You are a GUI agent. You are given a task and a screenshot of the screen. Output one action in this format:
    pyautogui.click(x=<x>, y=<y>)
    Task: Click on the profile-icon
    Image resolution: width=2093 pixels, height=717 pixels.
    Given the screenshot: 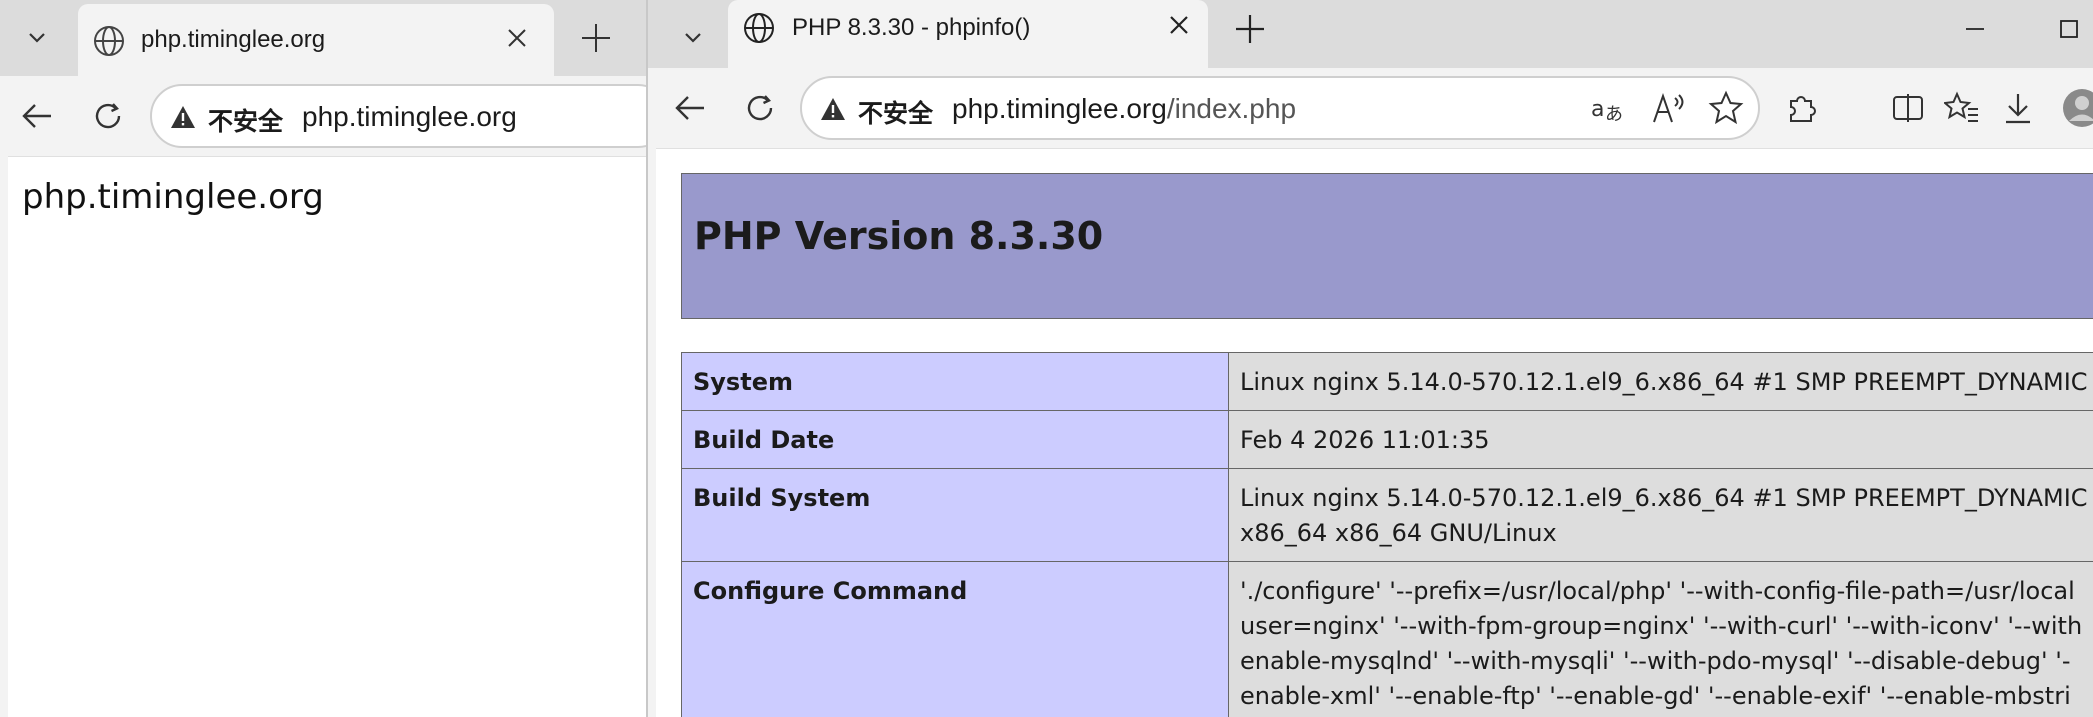 What is the action you would take?
    pyautogui.click(x=2078, y=108)
    